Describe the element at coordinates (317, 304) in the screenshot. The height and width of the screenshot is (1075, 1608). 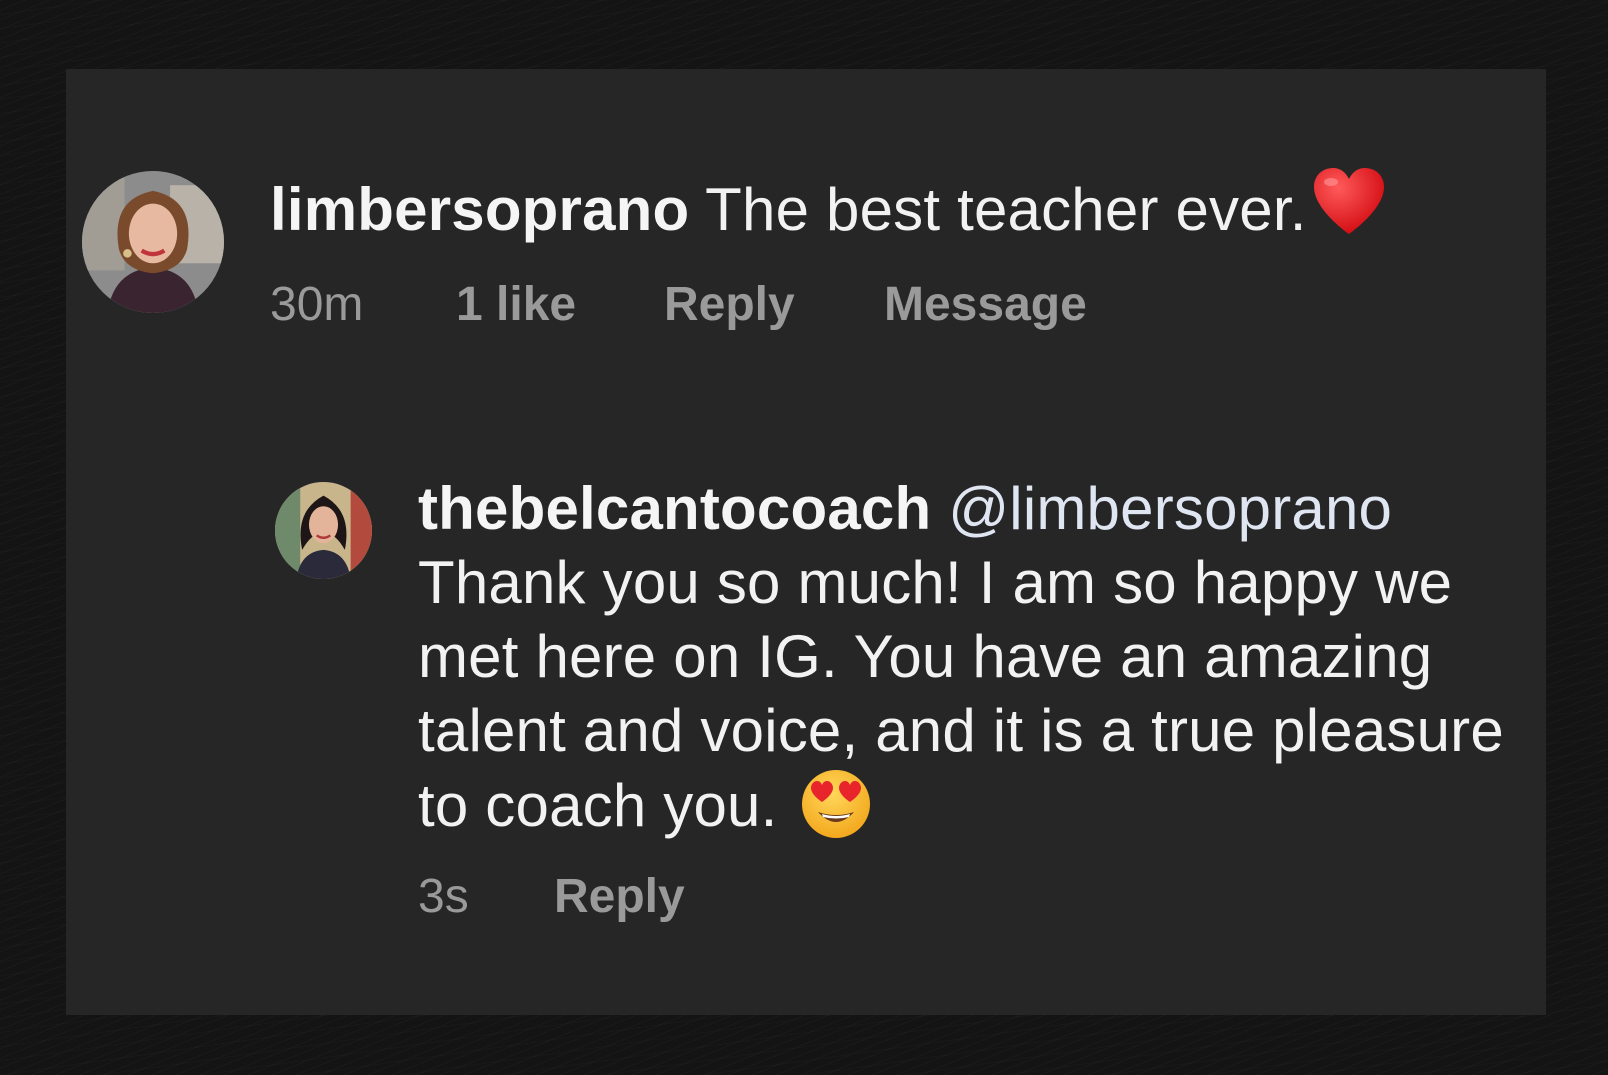
I see `comment-timestamp: 30m` at that location.